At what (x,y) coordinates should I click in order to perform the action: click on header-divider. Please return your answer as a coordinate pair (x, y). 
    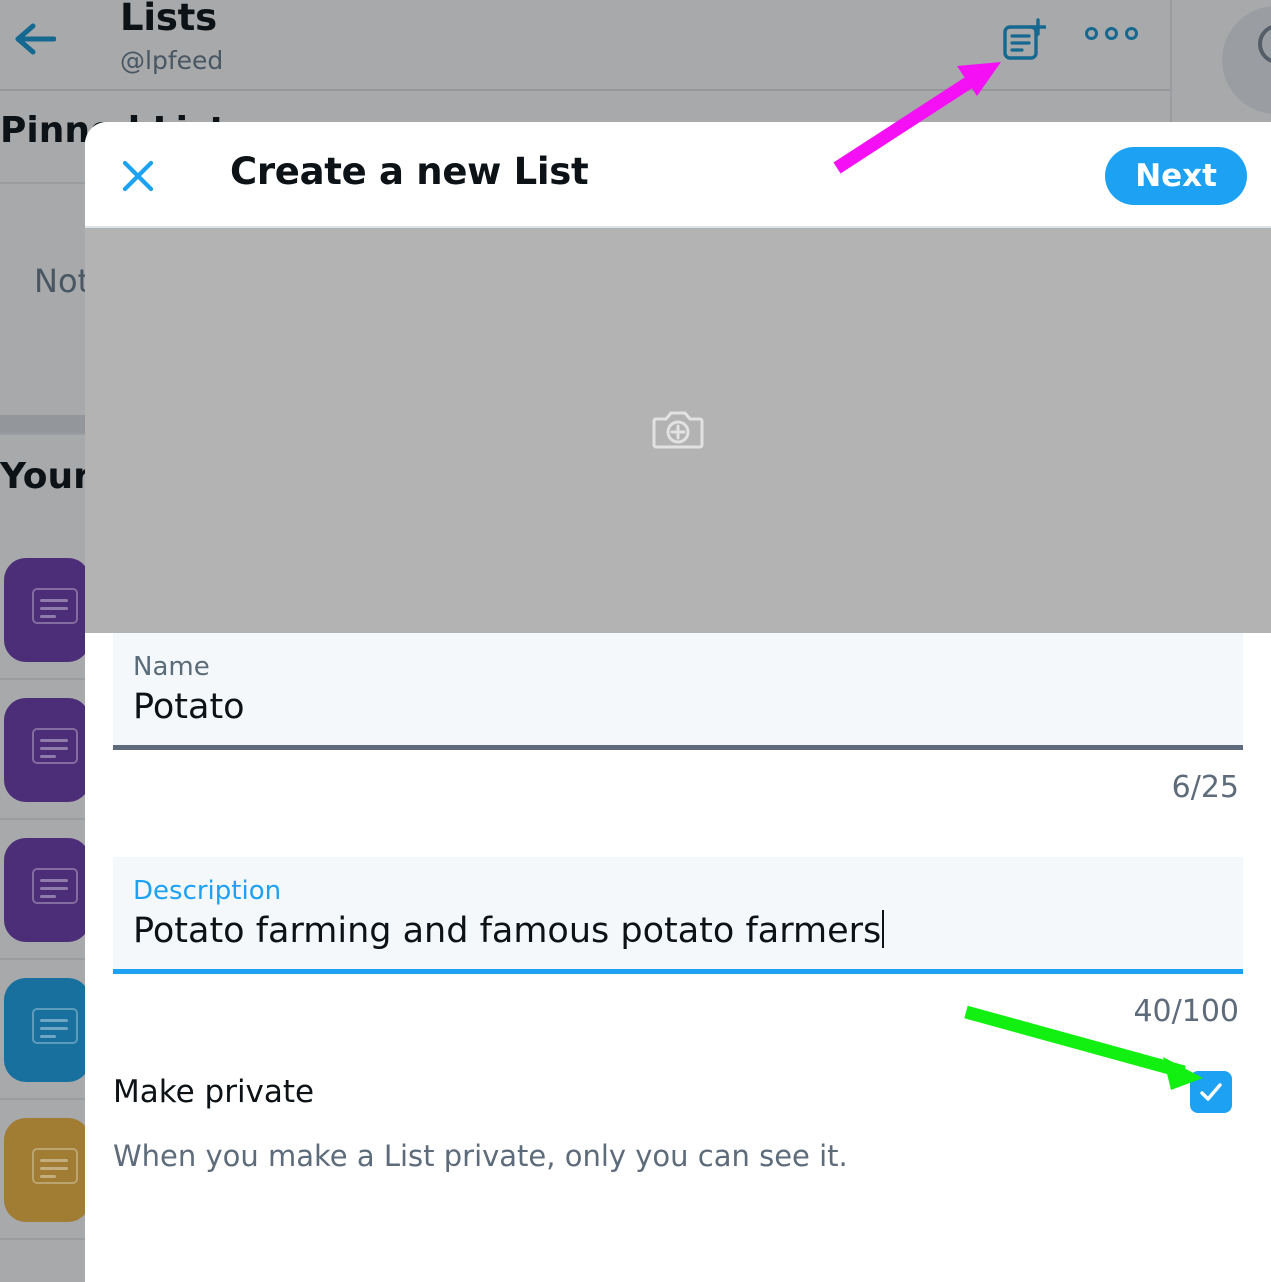
    Looking at the image, I should click on (585, 90).